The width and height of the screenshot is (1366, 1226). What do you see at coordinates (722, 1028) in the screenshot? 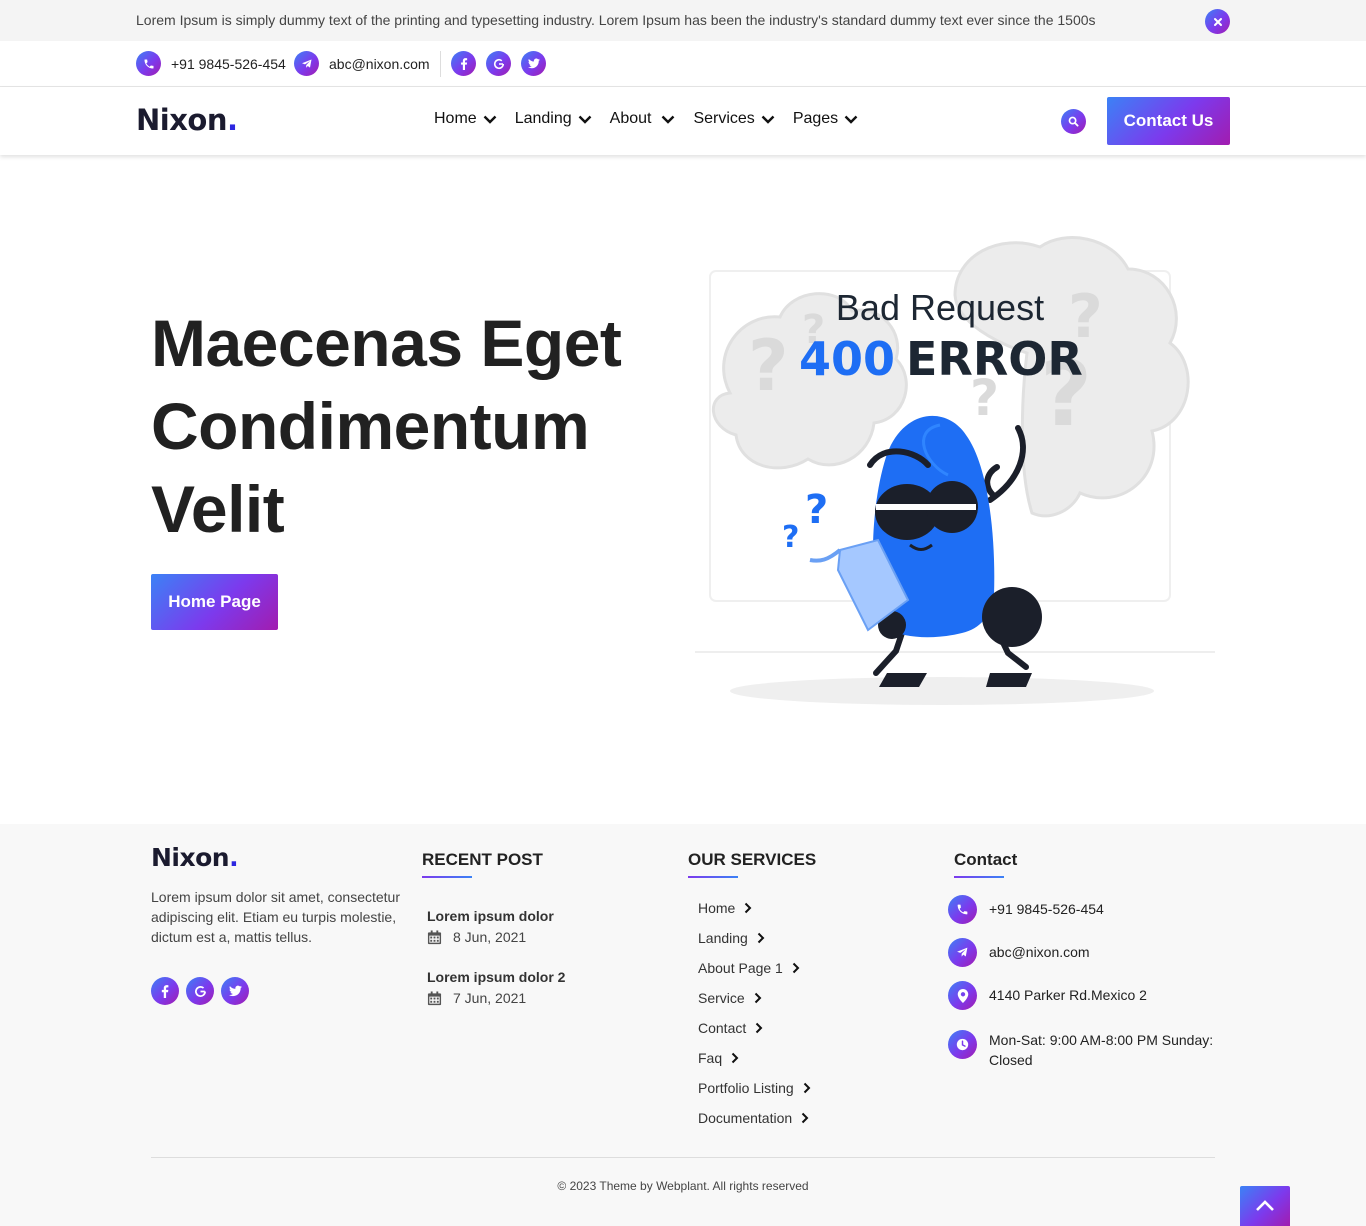
I see `service-link-label: Contact` at bounding box center [722, 1028].